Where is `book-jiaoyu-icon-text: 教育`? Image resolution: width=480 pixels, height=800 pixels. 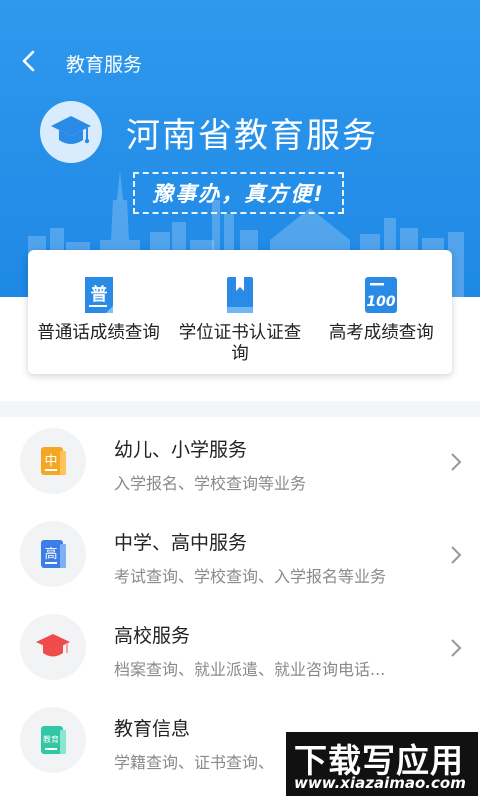 book-jiaoyu-icon-text: 教育 is located at coordinates (51, 739).